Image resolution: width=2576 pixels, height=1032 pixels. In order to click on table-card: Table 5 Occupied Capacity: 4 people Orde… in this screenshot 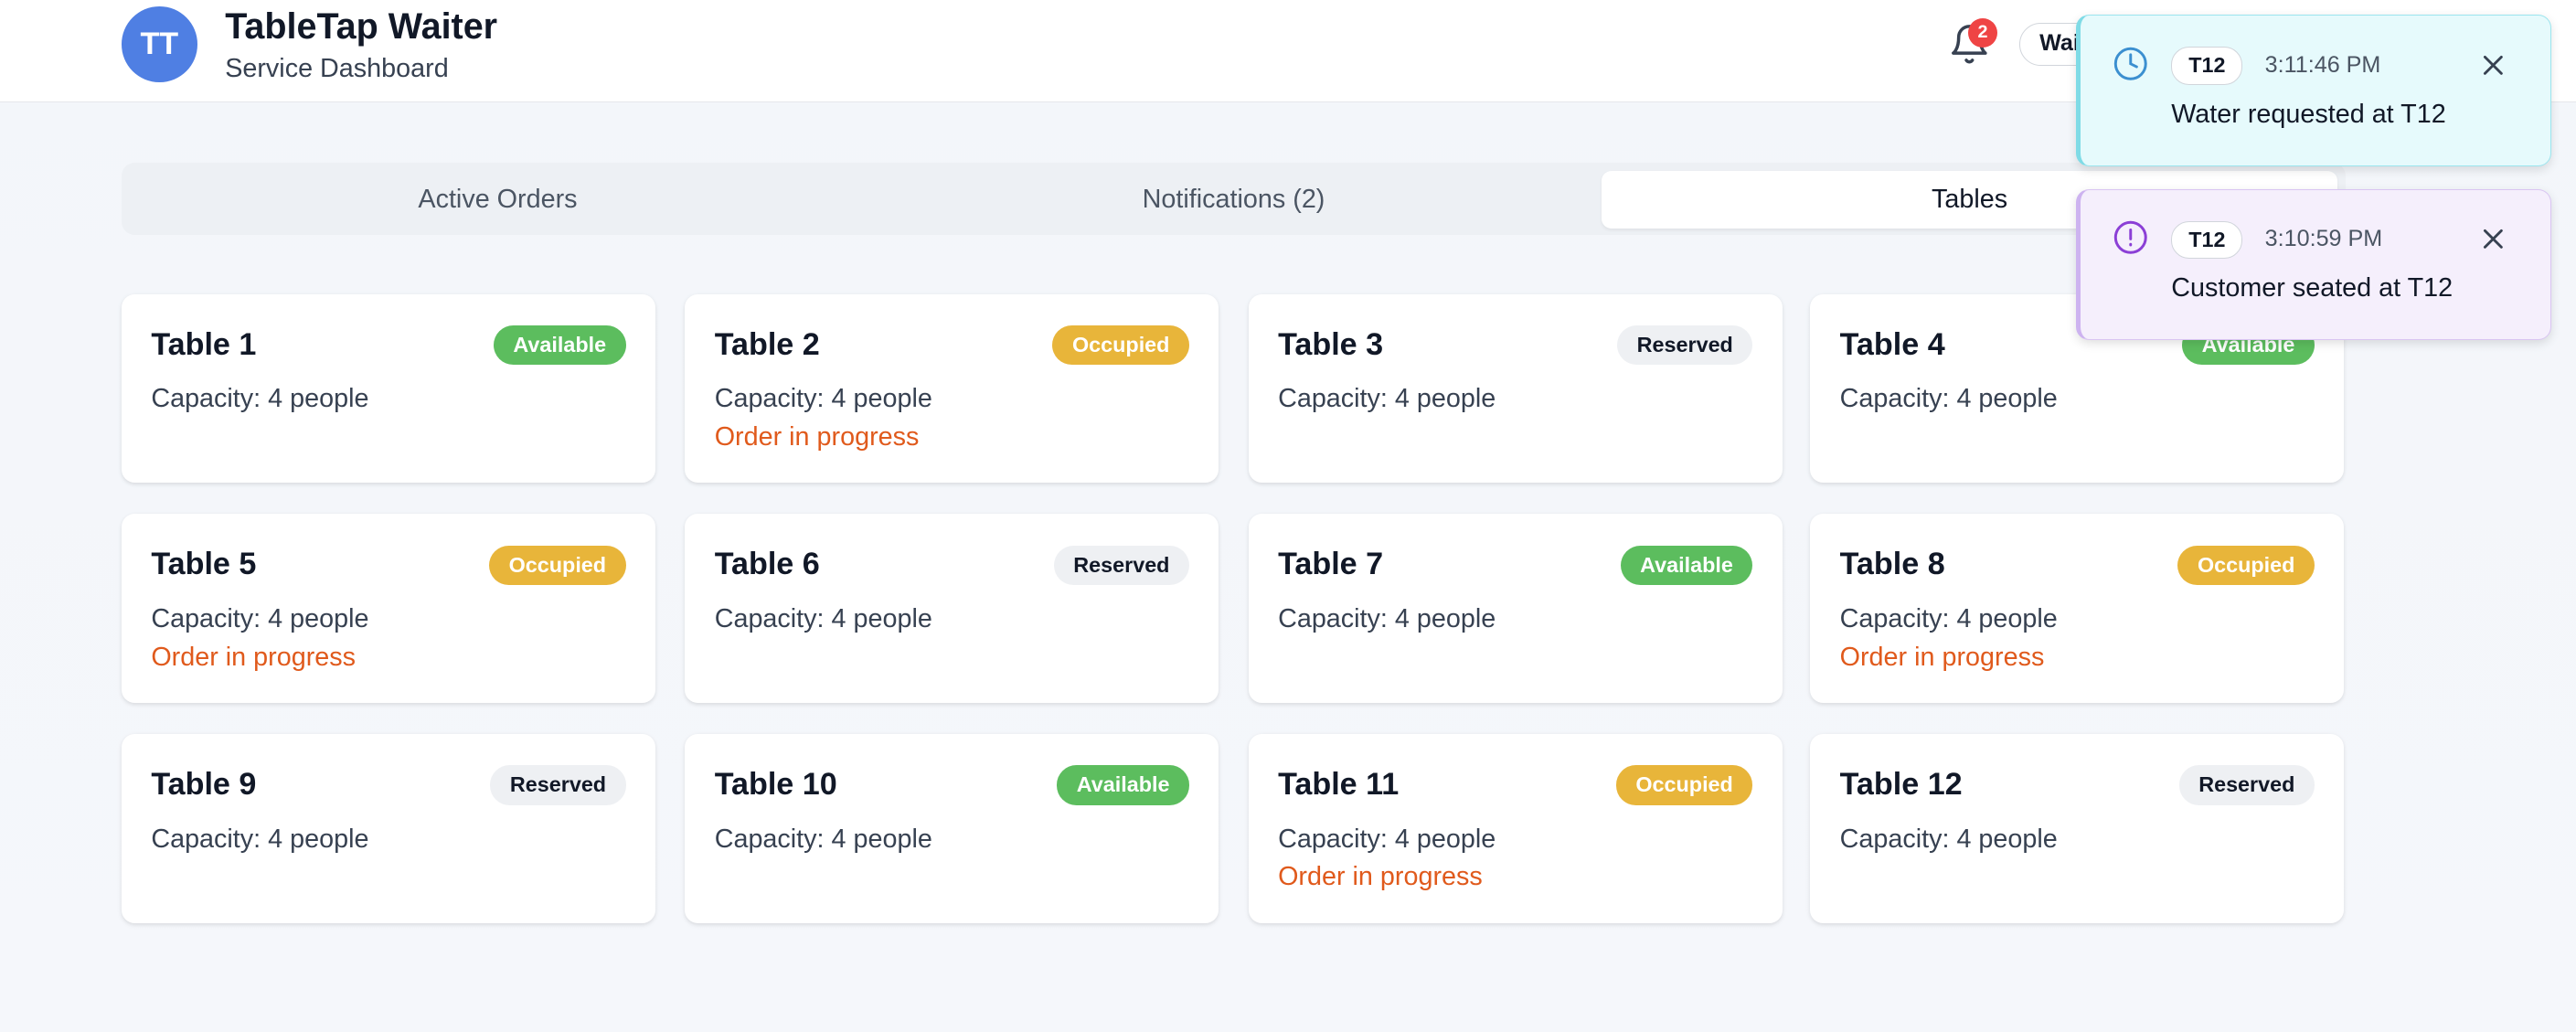, I will do `click(388, 609)`.